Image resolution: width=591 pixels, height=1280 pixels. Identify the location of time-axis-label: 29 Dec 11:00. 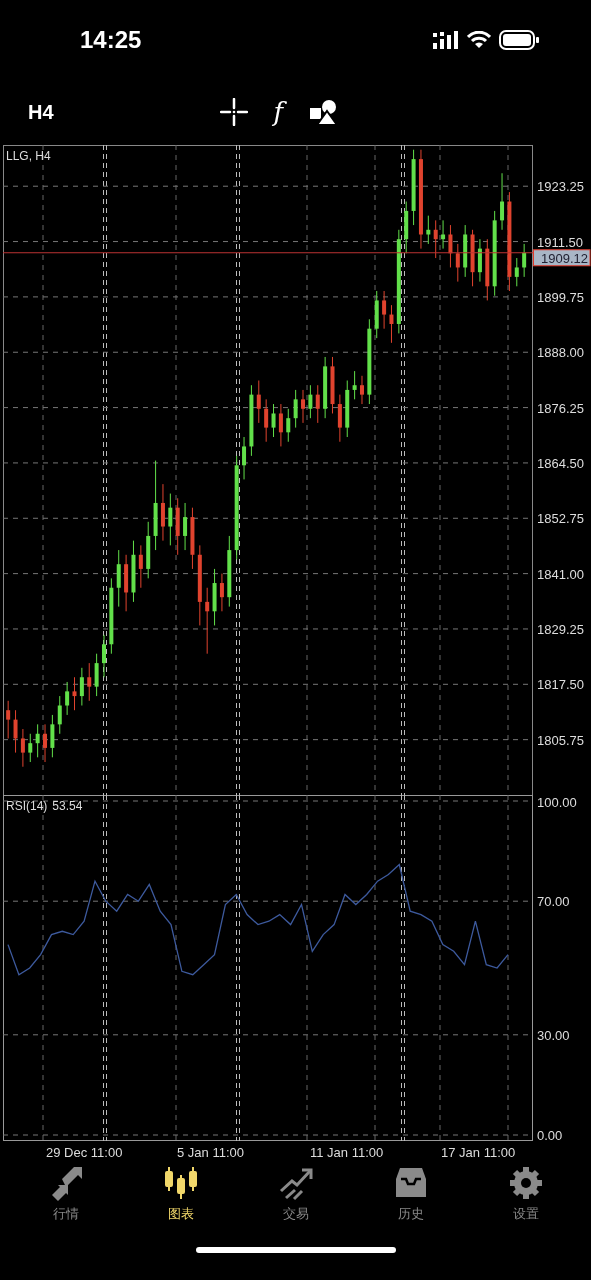
(84, 1152).